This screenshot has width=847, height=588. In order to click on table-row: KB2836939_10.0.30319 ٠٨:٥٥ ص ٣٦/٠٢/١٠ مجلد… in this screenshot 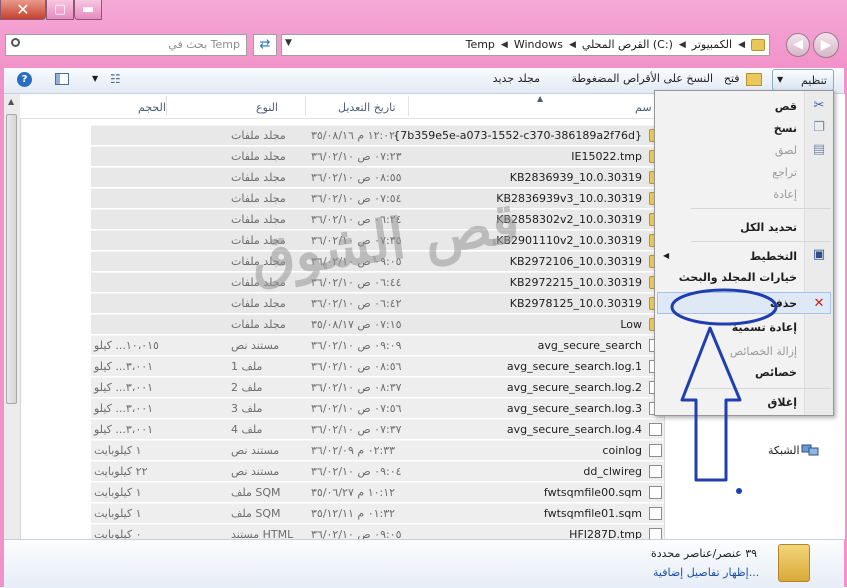, I will do `click(377, 177)`.